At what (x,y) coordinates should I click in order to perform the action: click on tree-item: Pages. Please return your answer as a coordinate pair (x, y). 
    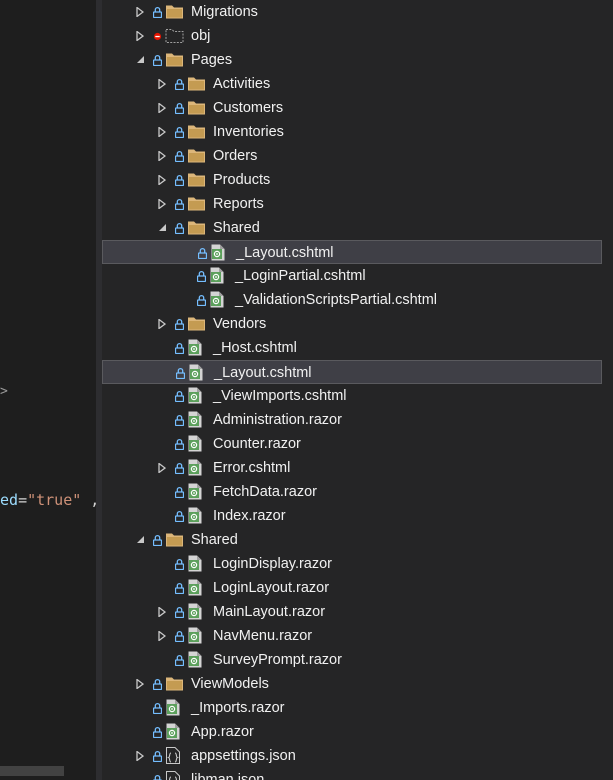
    Looking at the image, I should click on (352, 60).